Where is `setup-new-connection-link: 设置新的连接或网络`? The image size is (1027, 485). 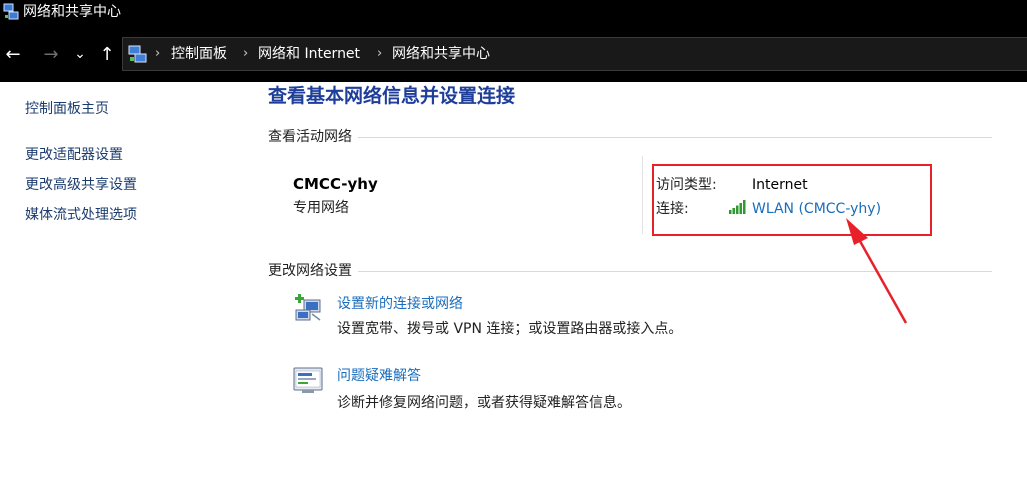
setup-new-connection-link: 设置新的连接或网络 is located at coordinates (400, 304).